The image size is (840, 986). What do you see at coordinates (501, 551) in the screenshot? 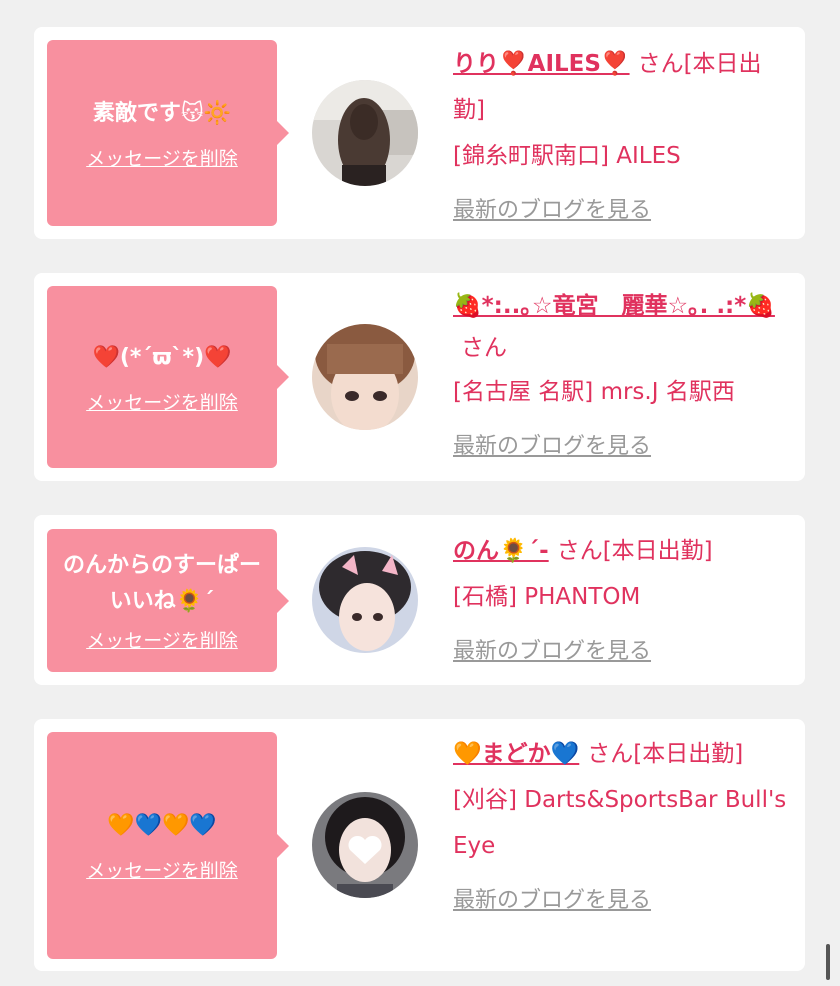
I see `cast-name-link: のん🌻´-` at bounding box center [501, 551].